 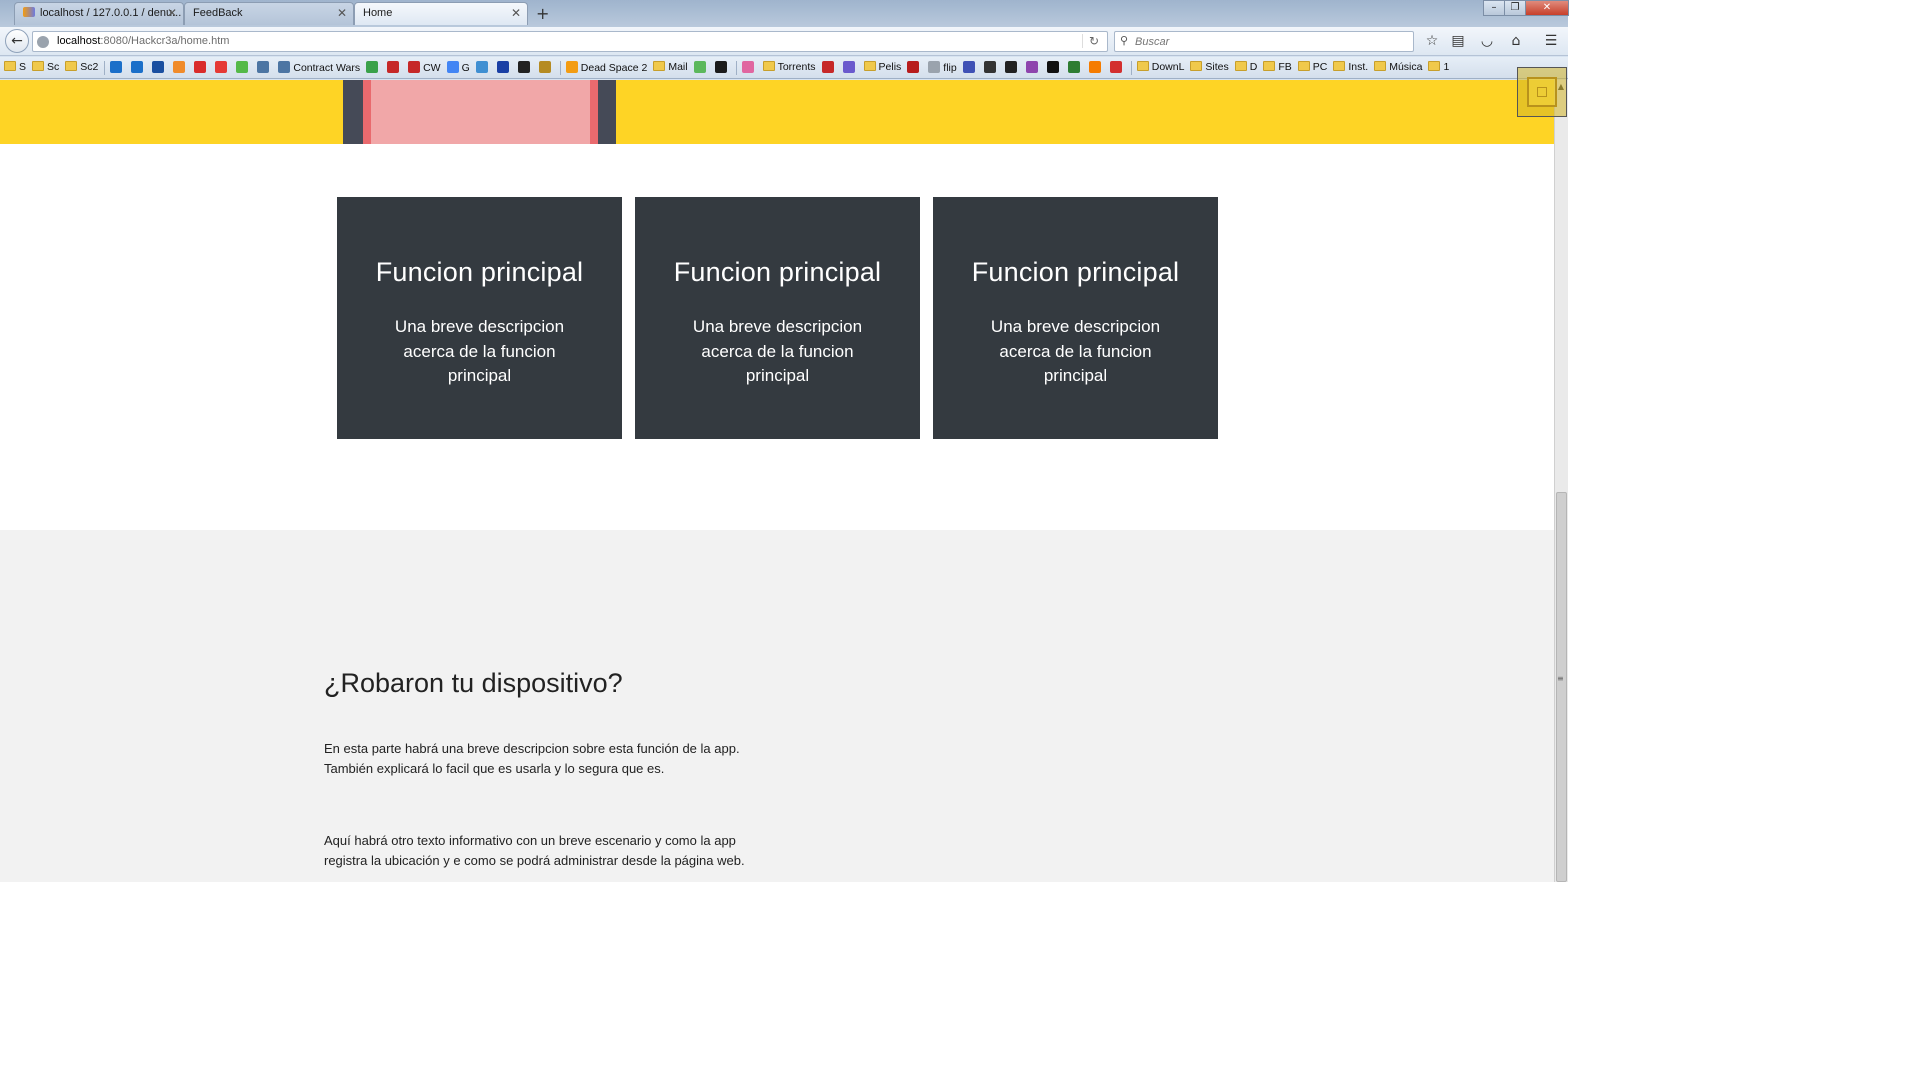 I want to click on bookmark-item: 1, so click(x=1438, y=67).